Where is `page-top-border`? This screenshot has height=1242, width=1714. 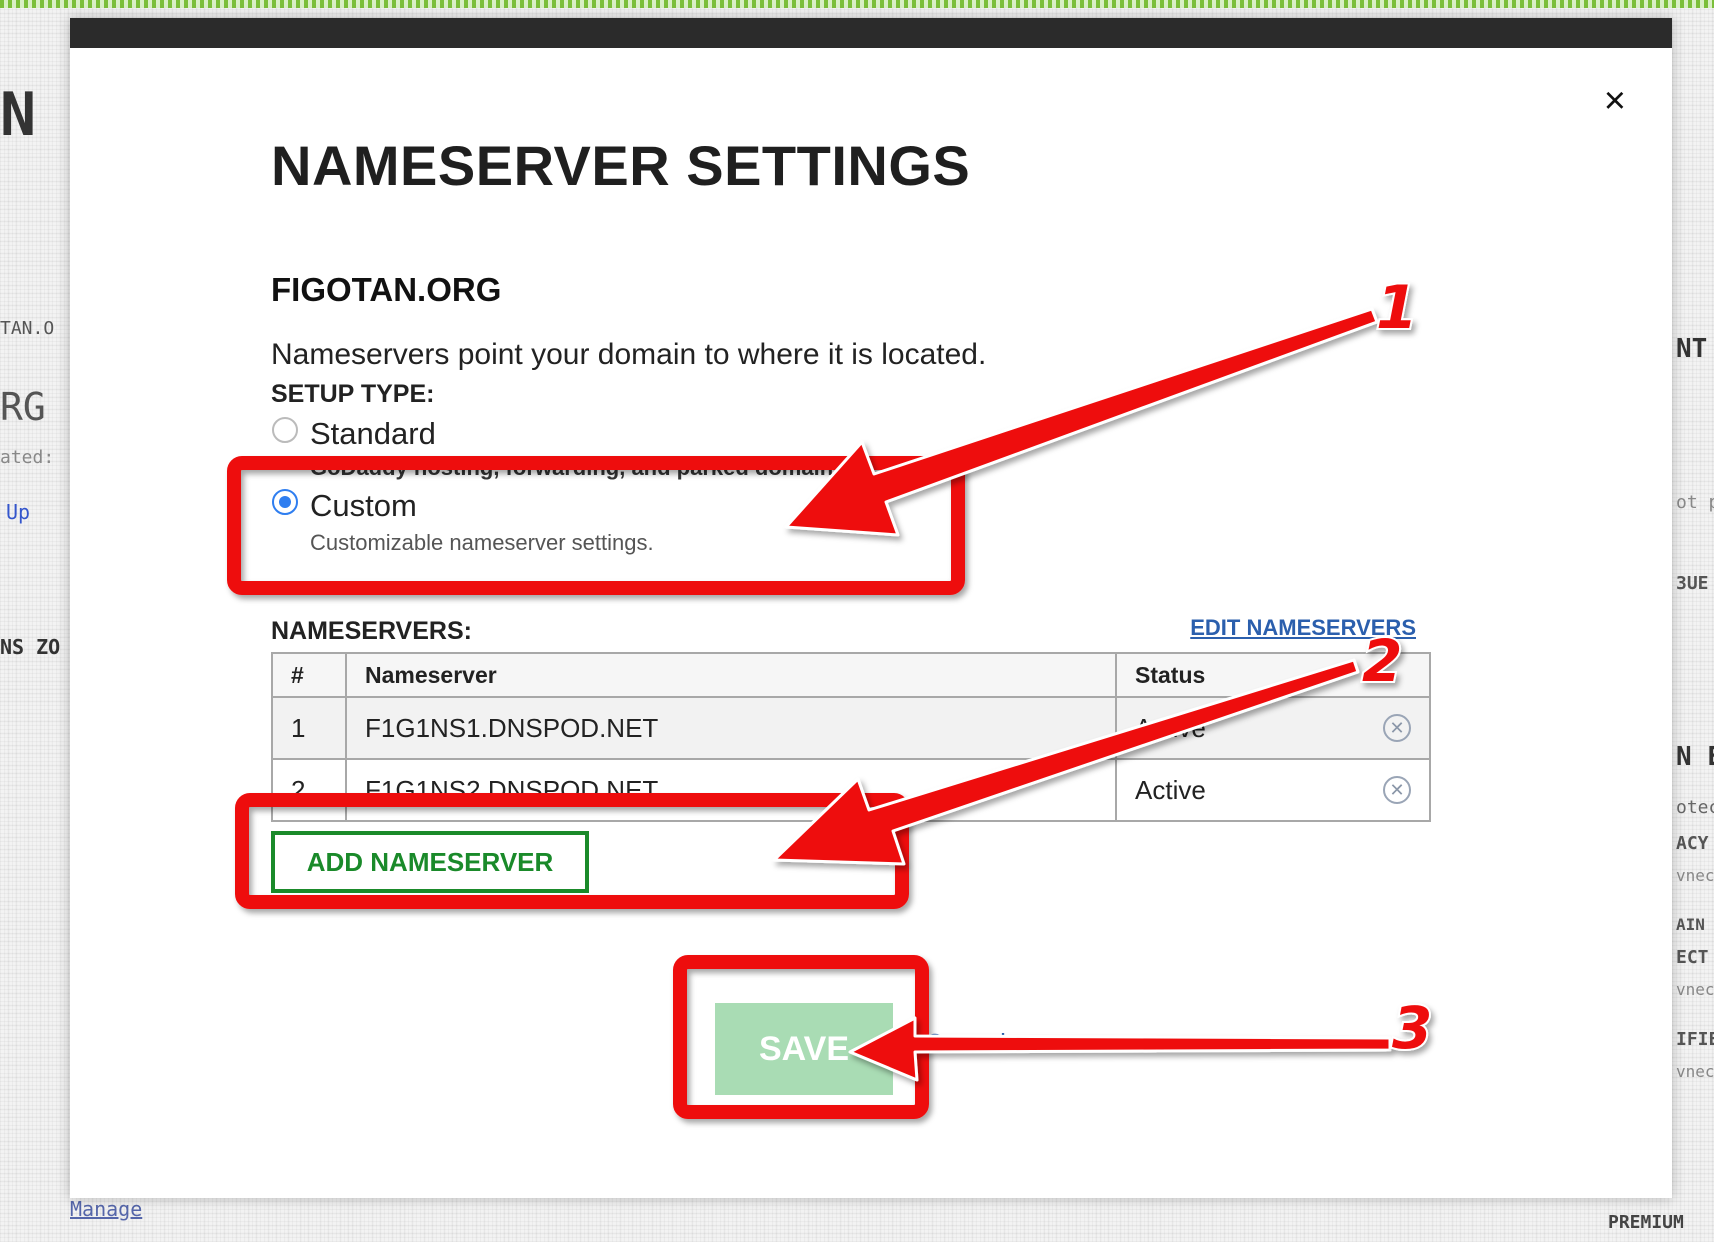 page-top-border is located at coordinates (857, 4).